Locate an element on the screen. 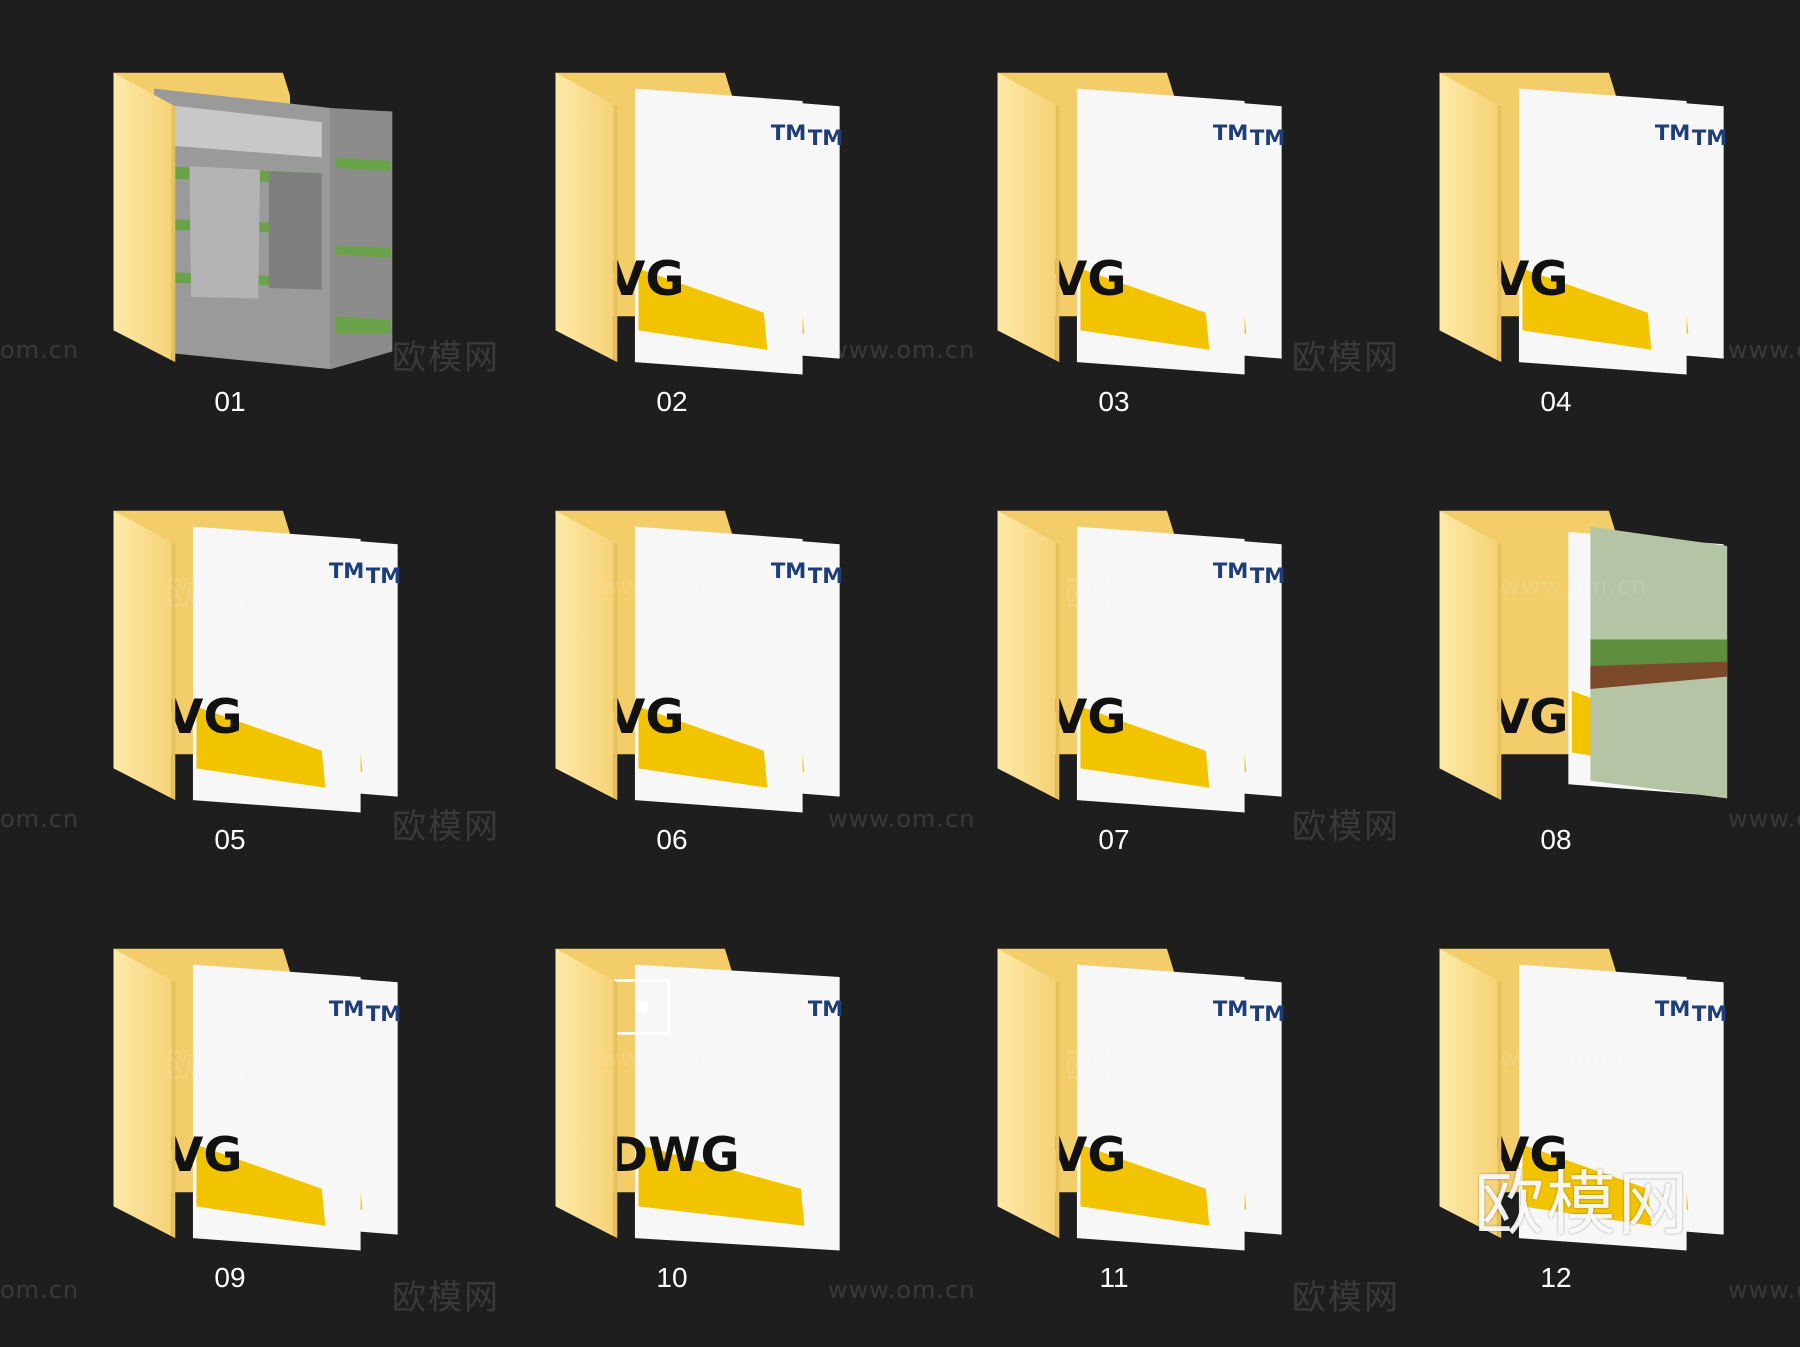  watermark-logo: 欧模网 is located at coordinates (1582, 1204).